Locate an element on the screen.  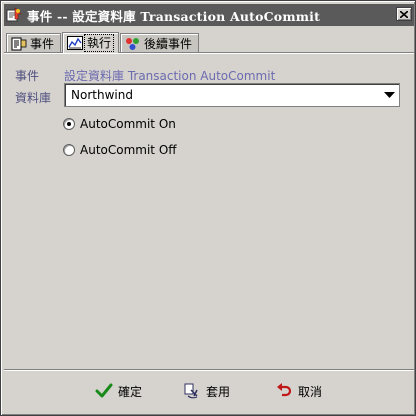
ok-button-label: 確定 is located at coordinates (130, 391).